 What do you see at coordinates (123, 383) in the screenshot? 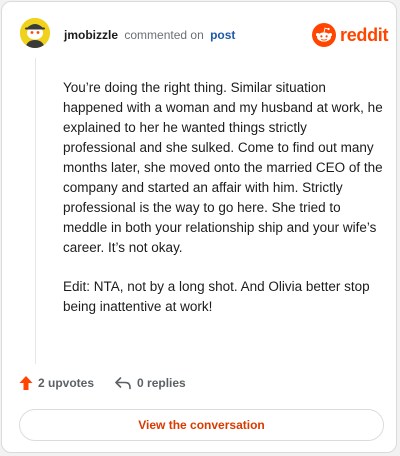
I see `reply-arrow-icon` at bounding box center [123, 383].